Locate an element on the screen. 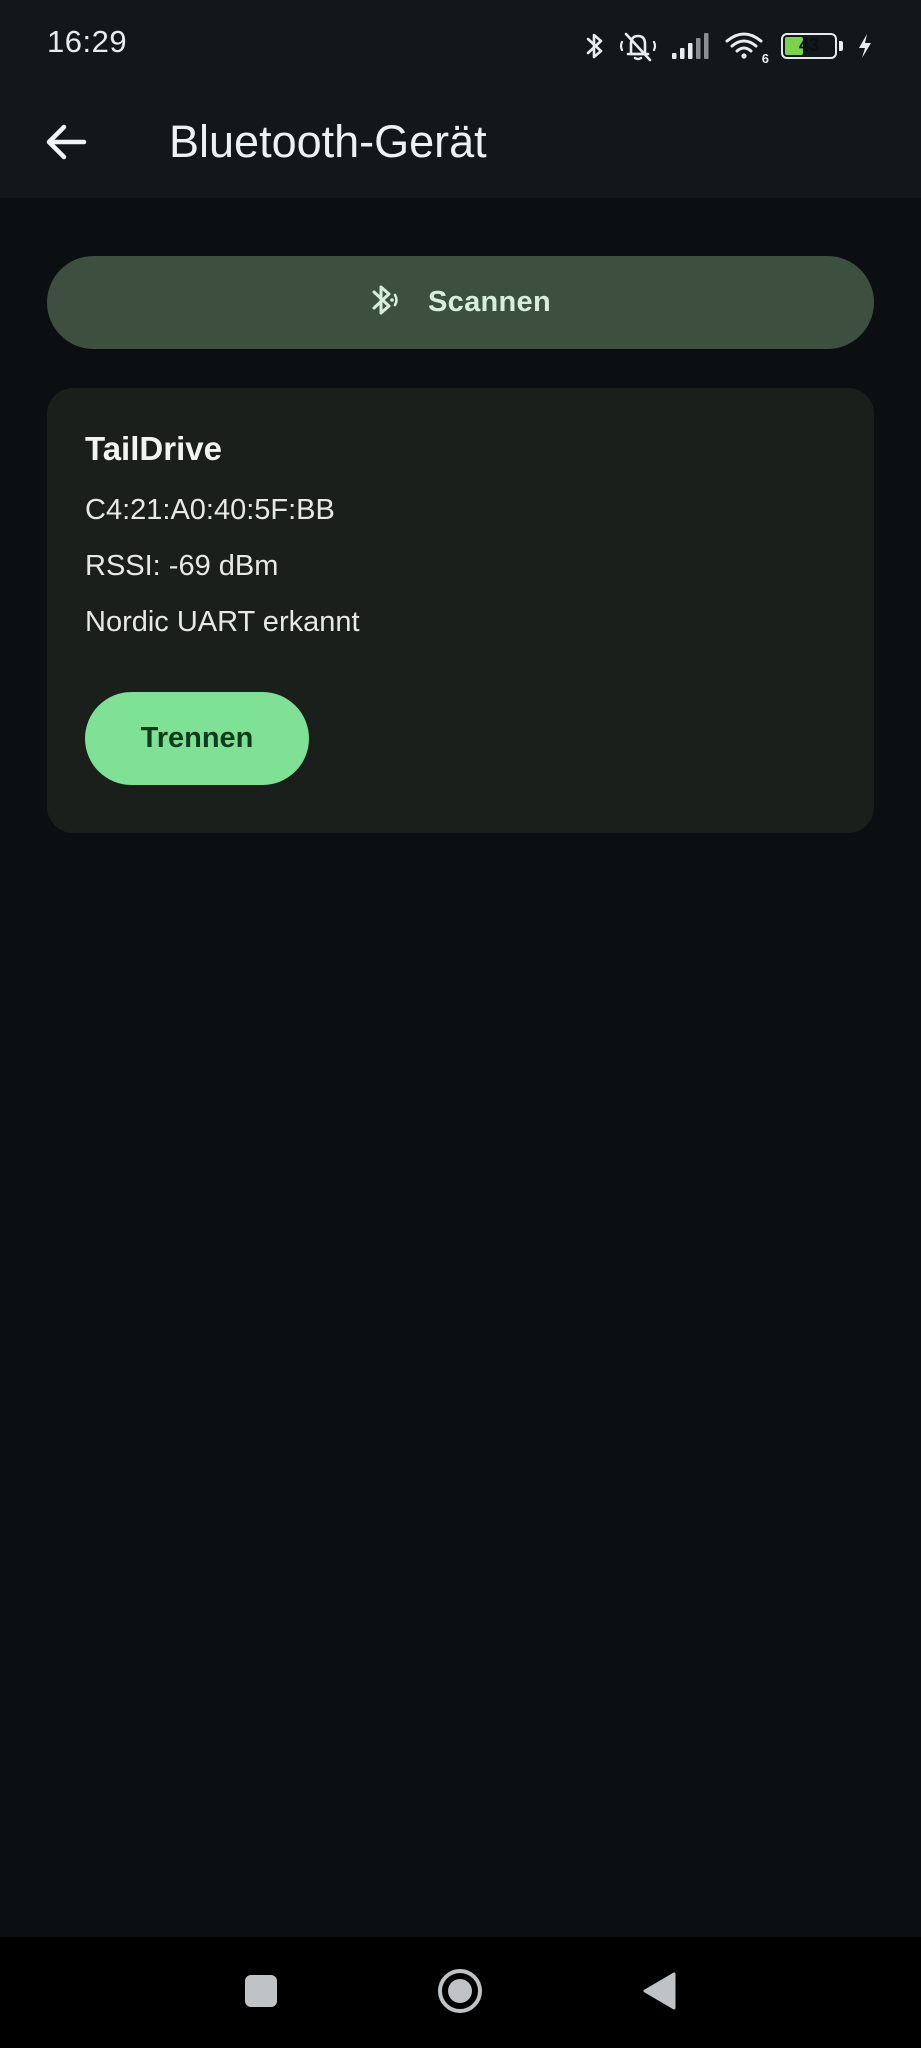 This screenshot has width=921, height=2048. wifi-icon: 6 is located at coordinates (747, 48).